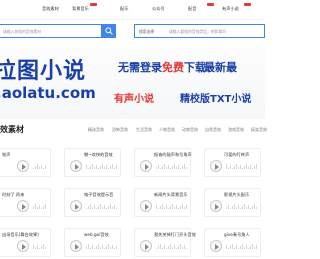  Describe the element at coordinates (259, 130) in the screenshot. I see `tab-category: 搞笑音效` at that location.